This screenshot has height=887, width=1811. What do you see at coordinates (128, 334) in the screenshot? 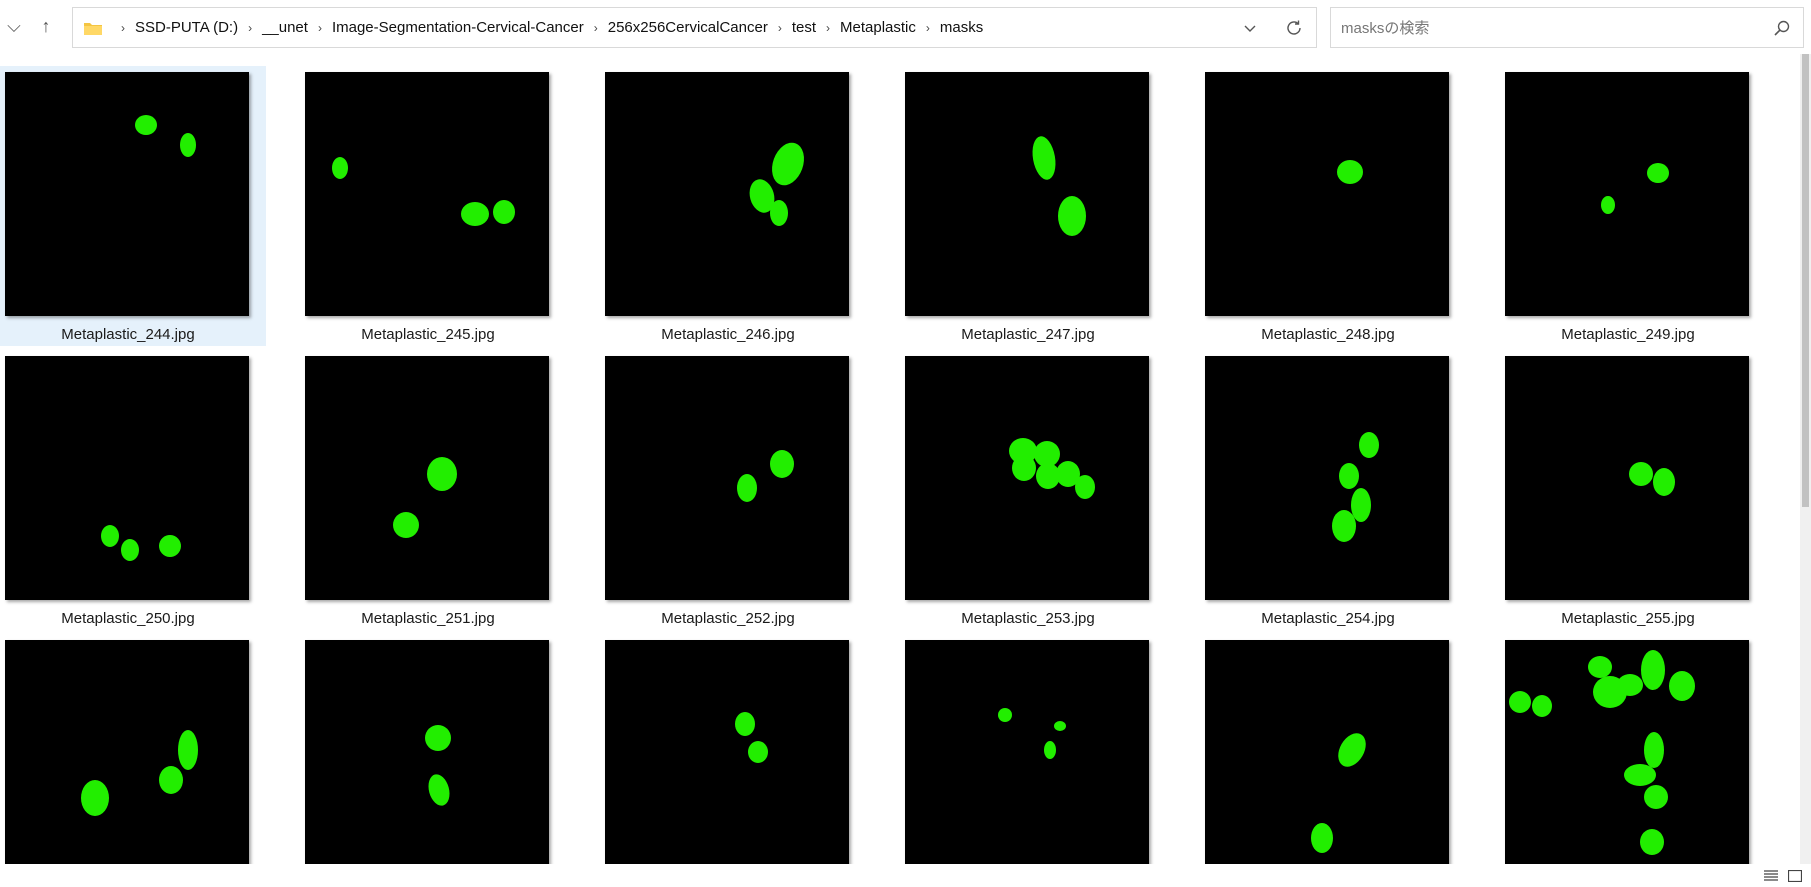
I see `file-name: Metaplastic_244.jpg` at bounding box center [128, 334].